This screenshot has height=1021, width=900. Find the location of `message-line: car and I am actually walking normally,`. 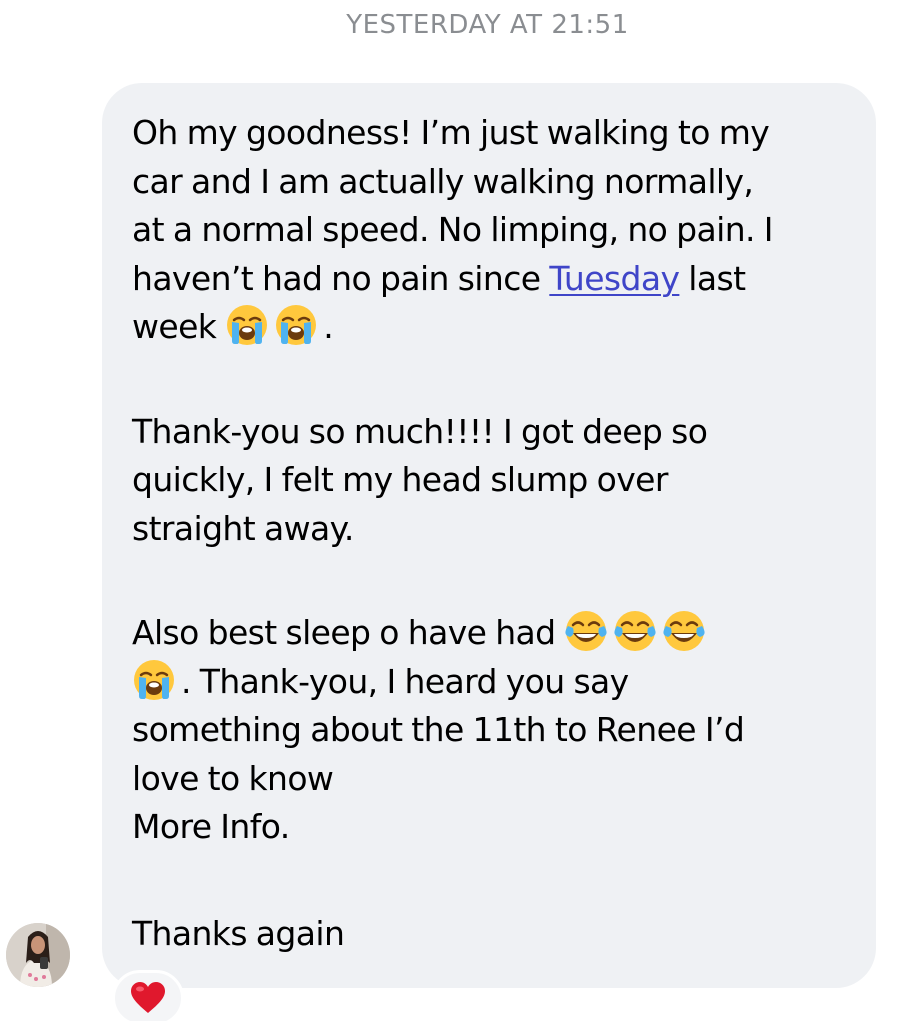

message-line: car and I am actually walking normally, is located at coordinates (443, 181).